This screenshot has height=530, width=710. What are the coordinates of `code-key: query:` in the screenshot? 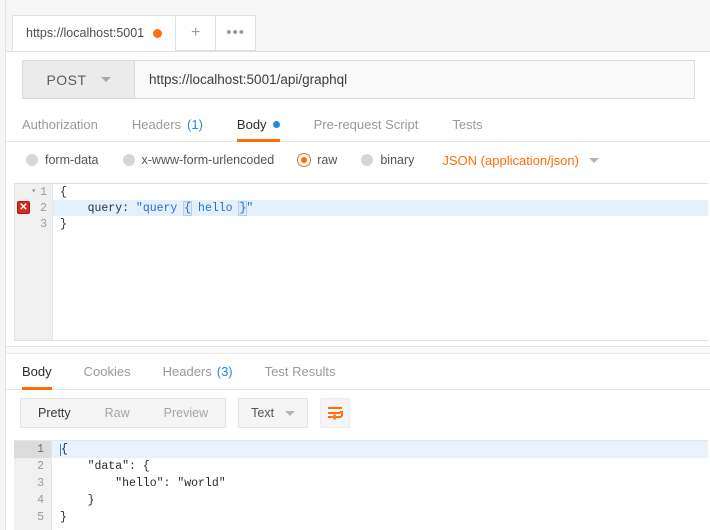 It's located at (98, 208).